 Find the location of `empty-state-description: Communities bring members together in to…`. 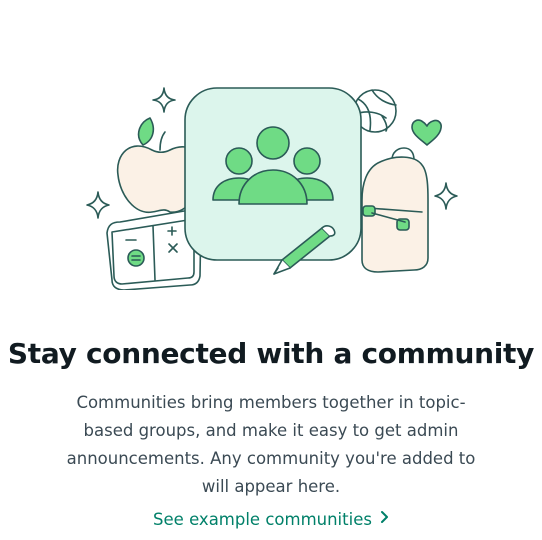

empty-state-description: Communities bring members together in to… is located at coordinates (271, 444).